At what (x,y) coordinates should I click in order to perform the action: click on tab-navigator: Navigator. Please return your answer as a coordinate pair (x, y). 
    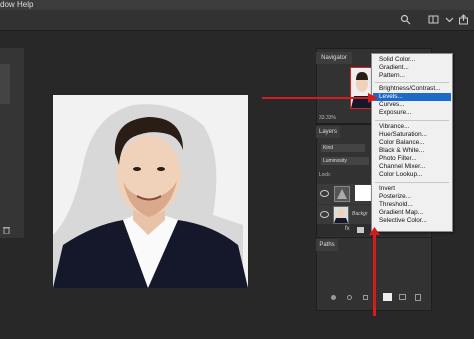
    Looking at the image, I should click on (334, 58).